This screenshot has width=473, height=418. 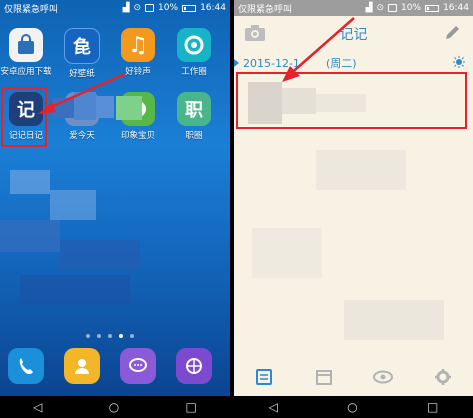 What do you see at coordinates (383, 377) in the screenshot?
I see `eye-icon` at bounding box center [383, 377].